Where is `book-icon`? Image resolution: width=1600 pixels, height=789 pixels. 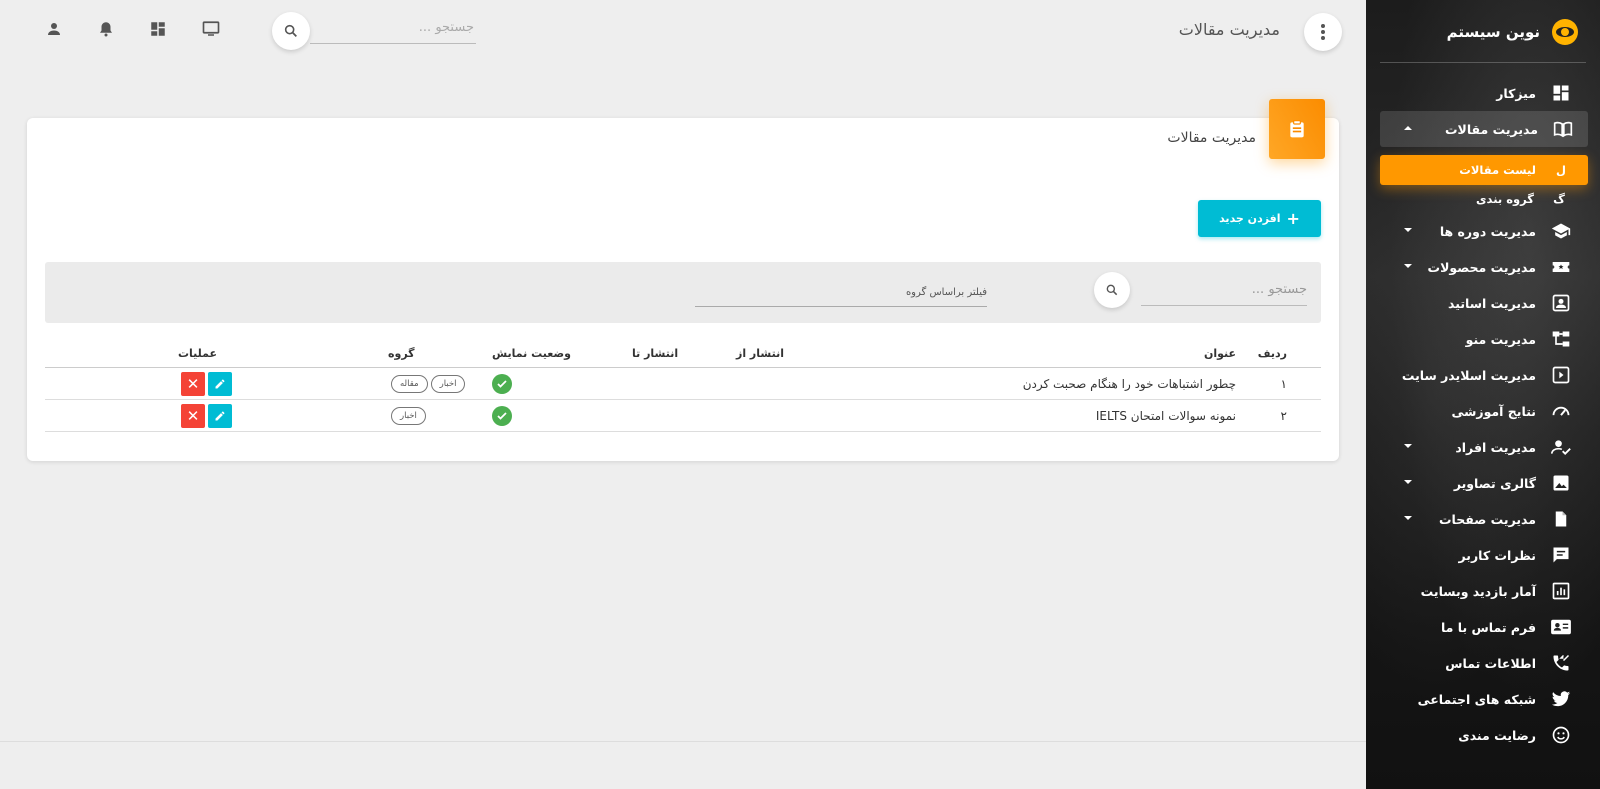
book-icon is located at coordinates (1563, 129).